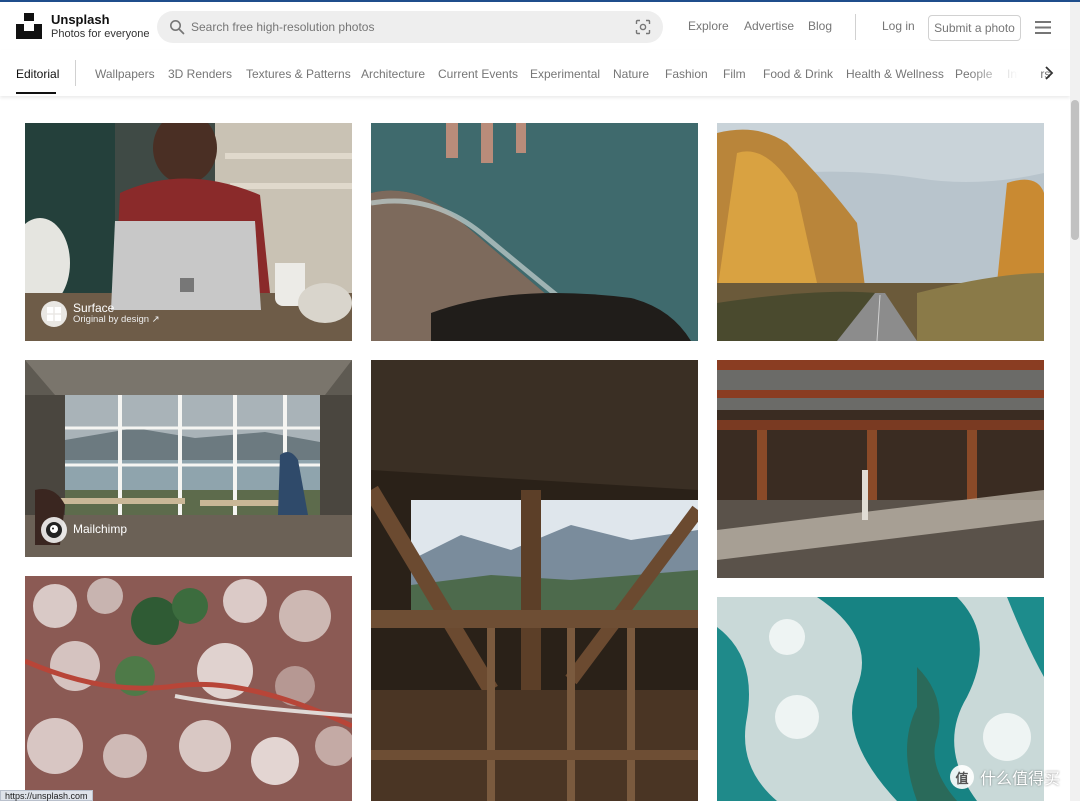  I want to click on photo-industrial-hall, so click(880, 469).